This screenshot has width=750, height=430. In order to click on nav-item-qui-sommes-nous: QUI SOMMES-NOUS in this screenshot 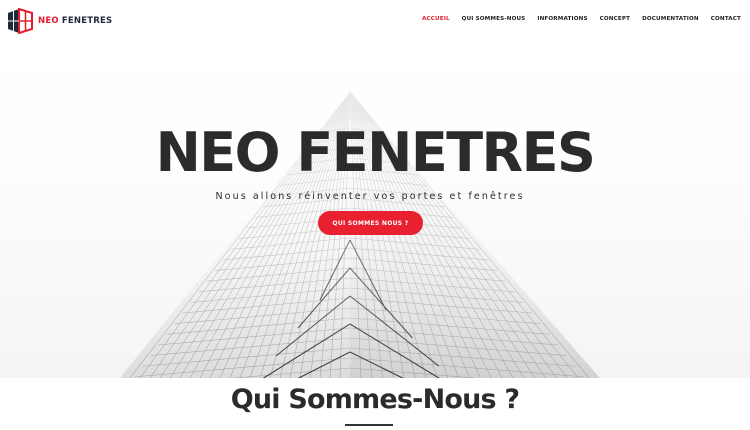, I will do `click(494, 19)`.